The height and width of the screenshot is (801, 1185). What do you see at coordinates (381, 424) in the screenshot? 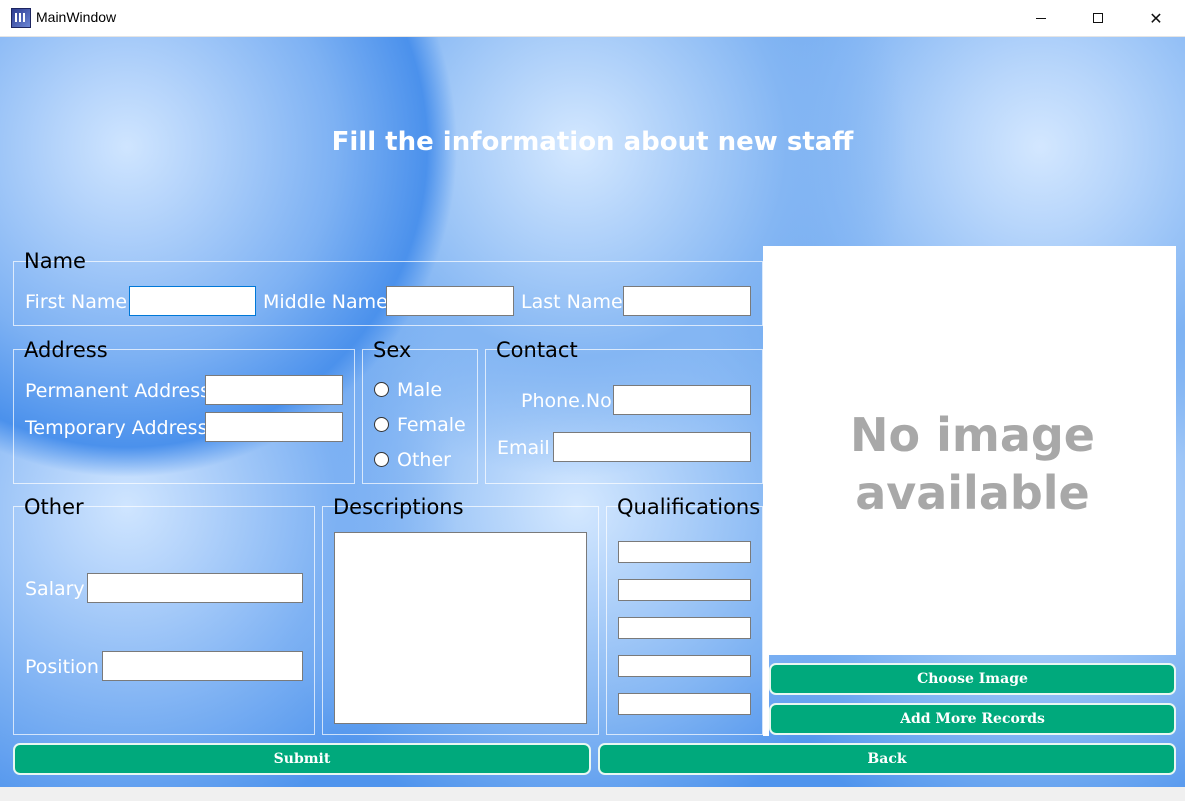
I see `female-radio` at bounding box center [381, 424].